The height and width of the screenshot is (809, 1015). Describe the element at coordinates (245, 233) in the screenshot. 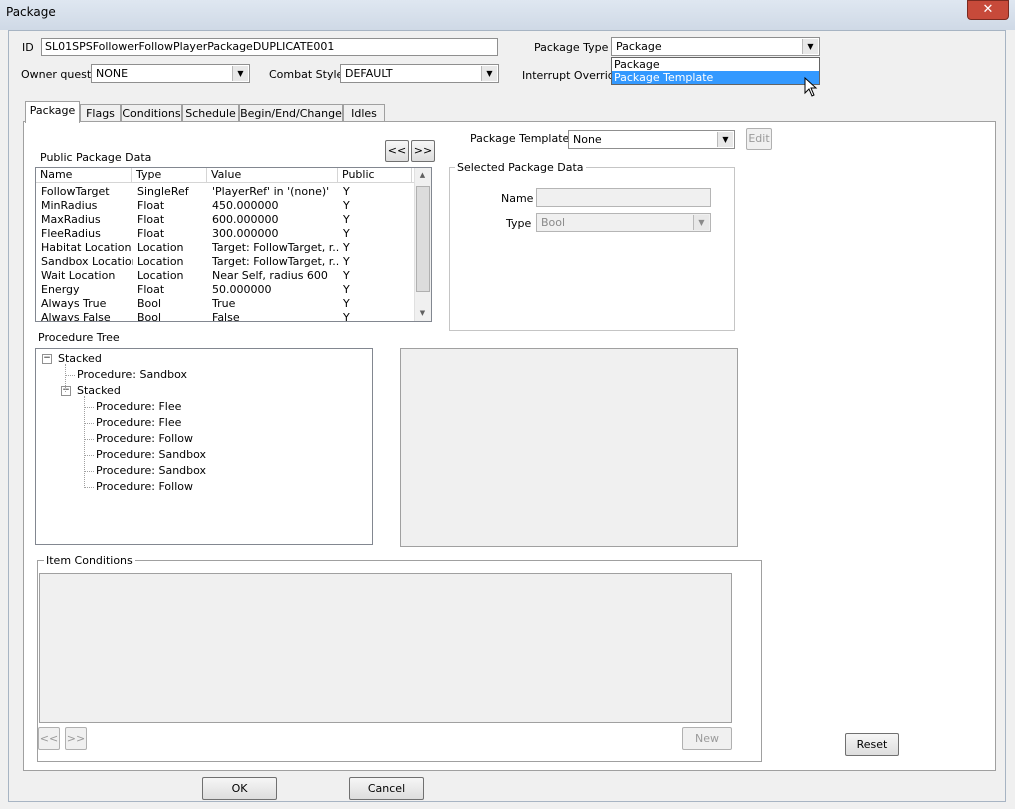

I see `table-cell: 300.000000` at that location.